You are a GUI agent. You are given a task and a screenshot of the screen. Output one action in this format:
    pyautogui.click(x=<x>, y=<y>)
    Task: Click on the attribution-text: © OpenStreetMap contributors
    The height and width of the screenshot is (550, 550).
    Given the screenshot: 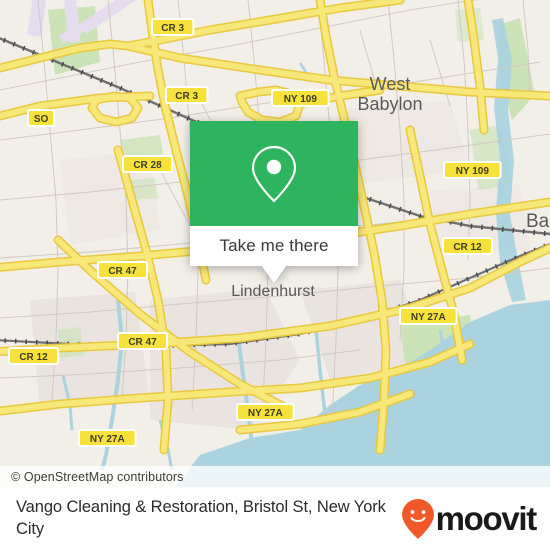 What is the action you would take?
    pyautogui.click(x=97, y=476)
    